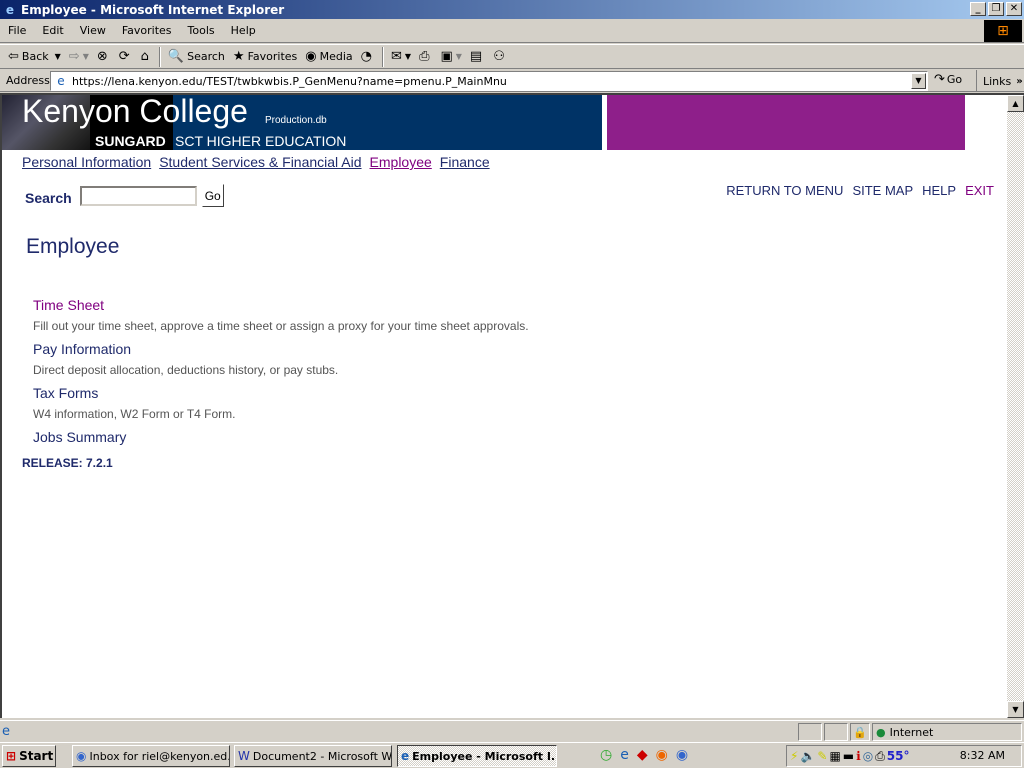 This screenshot has height=768, width=1024. What do you see at coordinates (425, 57) in the screenshot?
I see `print-button: ⎙` at bounding box center [425, 57].